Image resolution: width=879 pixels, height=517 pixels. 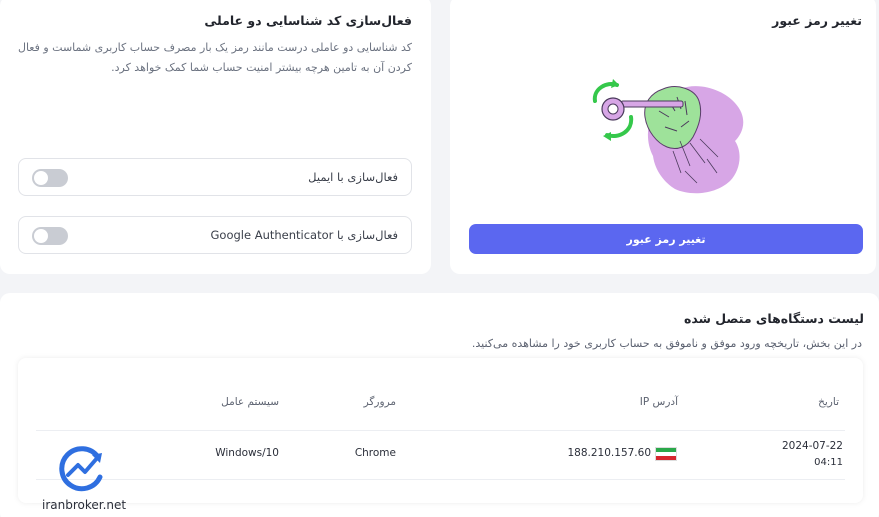 I want to click on google-authenticator-toggle, so click(x=50, y=236).